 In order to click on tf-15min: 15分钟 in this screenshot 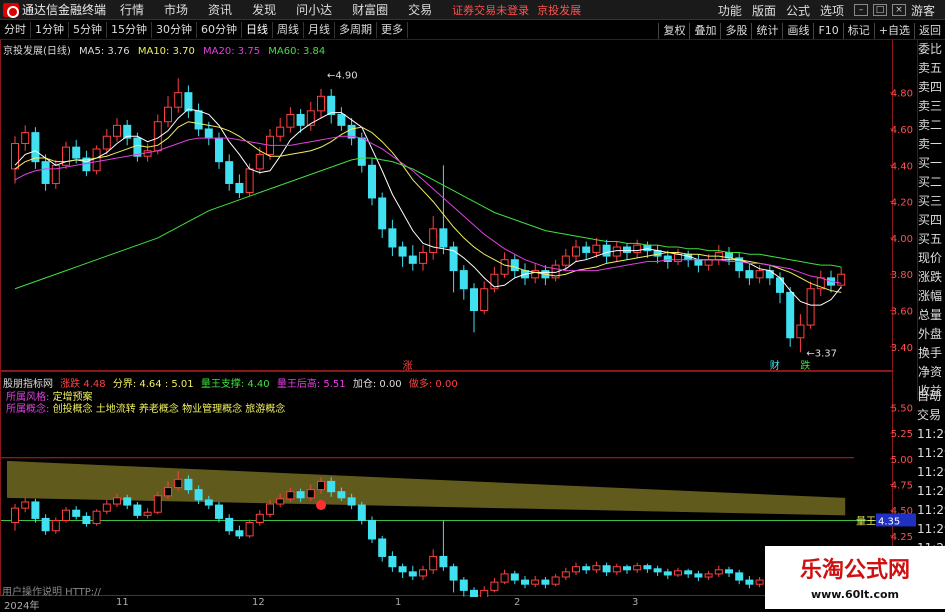, I will do `click(129, 30)`.